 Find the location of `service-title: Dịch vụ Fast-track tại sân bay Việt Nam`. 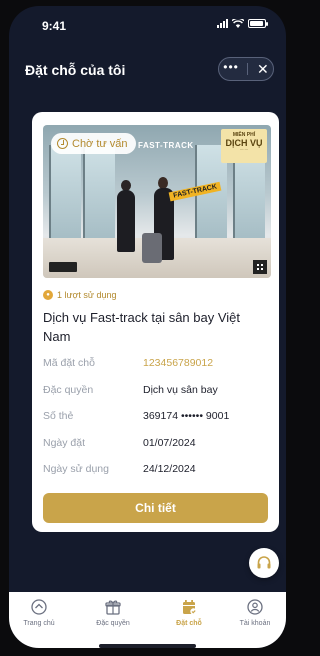

service-title: Dịch vụ Fast-track tại sân bay Việt Nam is located at coordinates (142, 327).